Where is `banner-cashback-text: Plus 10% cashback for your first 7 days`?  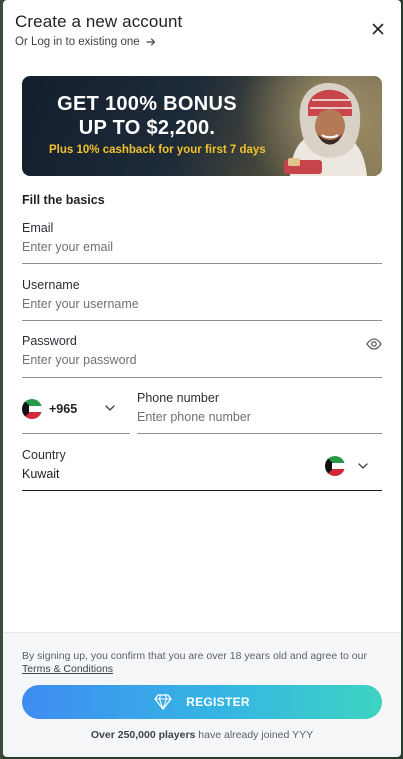 banner-cashback-text: Plus 10% cashback for your first 7 days is located at coordinates (157, 150).